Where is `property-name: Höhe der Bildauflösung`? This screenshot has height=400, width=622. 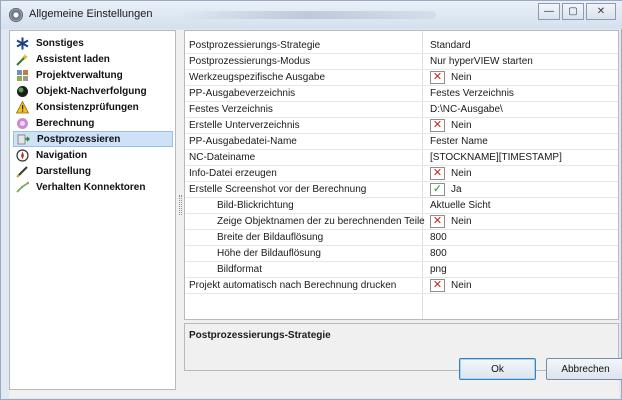 property-name: Höhe der Bildauflösung is located at coordinates (269, 253).